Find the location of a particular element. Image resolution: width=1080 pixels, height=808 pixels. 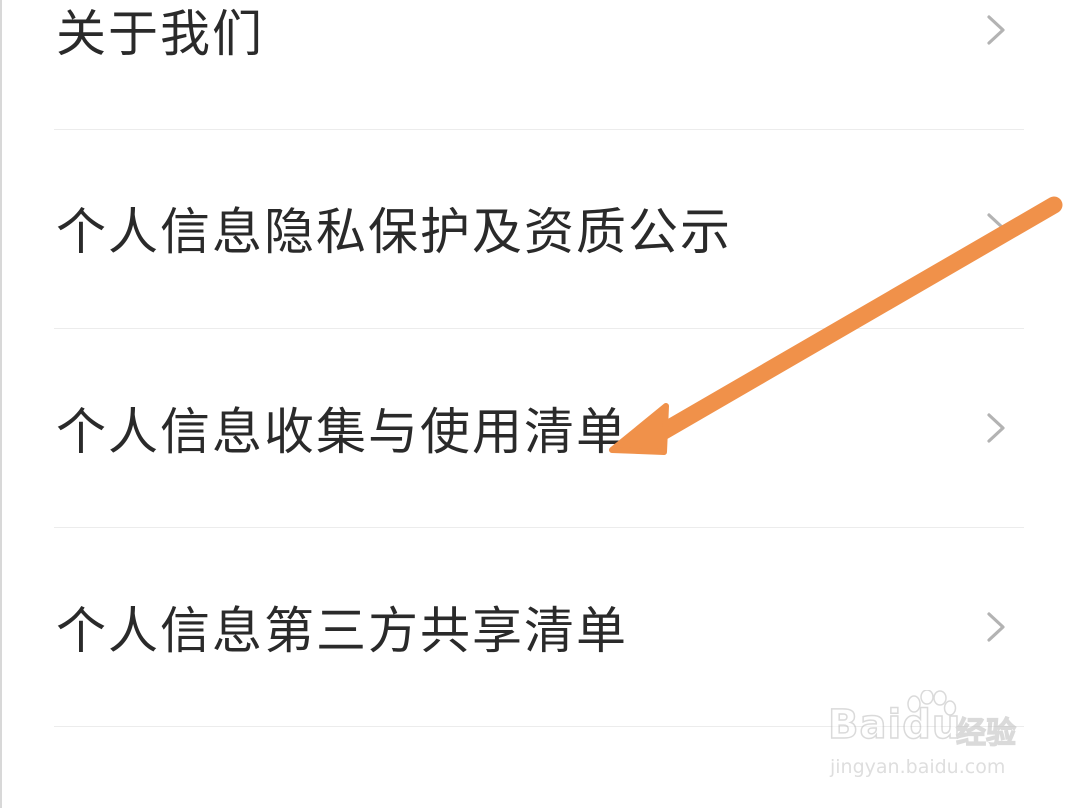

watermark-brand-cn: 经验 is located at coordinates (985, 733).